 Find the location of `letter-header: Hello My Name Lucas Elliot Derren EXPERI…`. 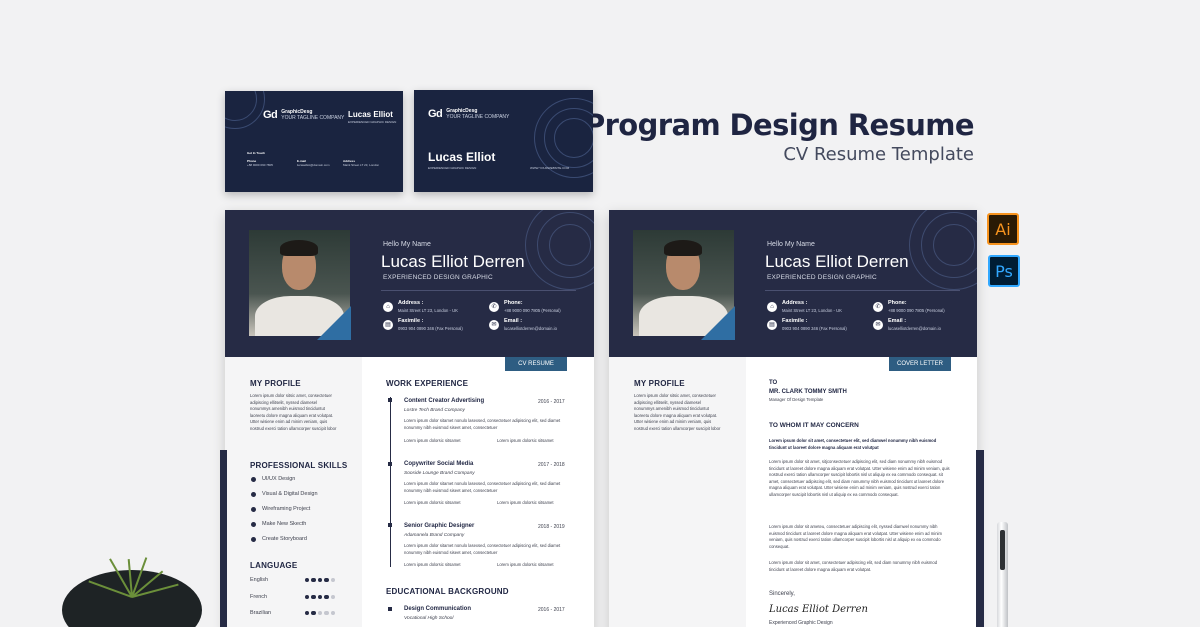

letter-header: Hello My Name Lucas Elliot Derren EXPERI… is located at coordinates (793, 283).